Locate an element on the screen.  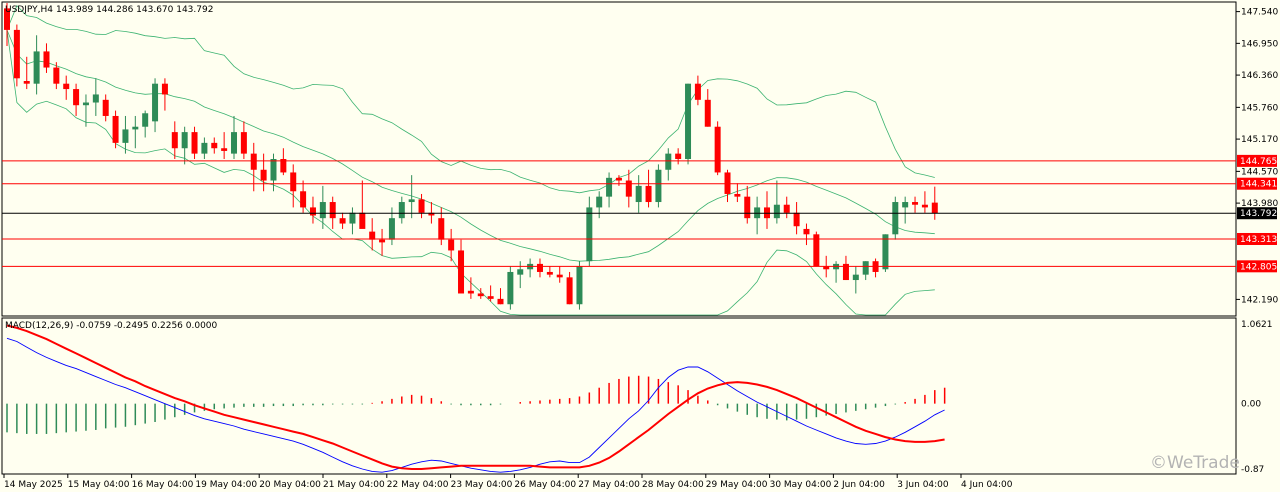
ohlc-readout: 143.989 144.286 143.670 143.792 is located at coordinates (134, 10).